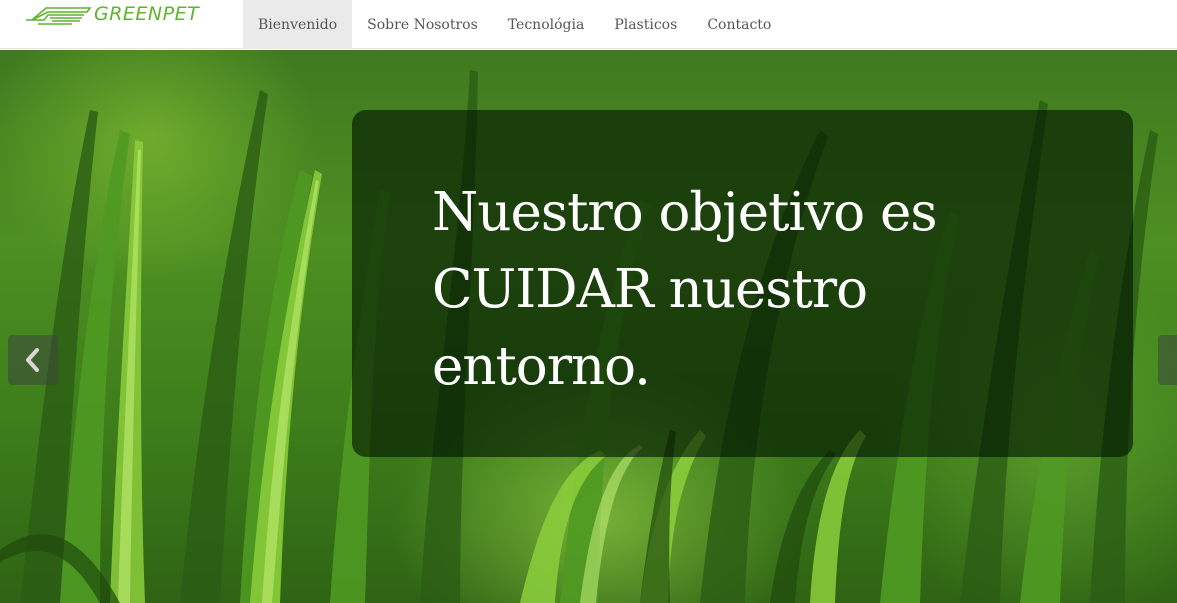  I want to click on nav-item-tecnologia: Tecnológia, so click(546, 24).